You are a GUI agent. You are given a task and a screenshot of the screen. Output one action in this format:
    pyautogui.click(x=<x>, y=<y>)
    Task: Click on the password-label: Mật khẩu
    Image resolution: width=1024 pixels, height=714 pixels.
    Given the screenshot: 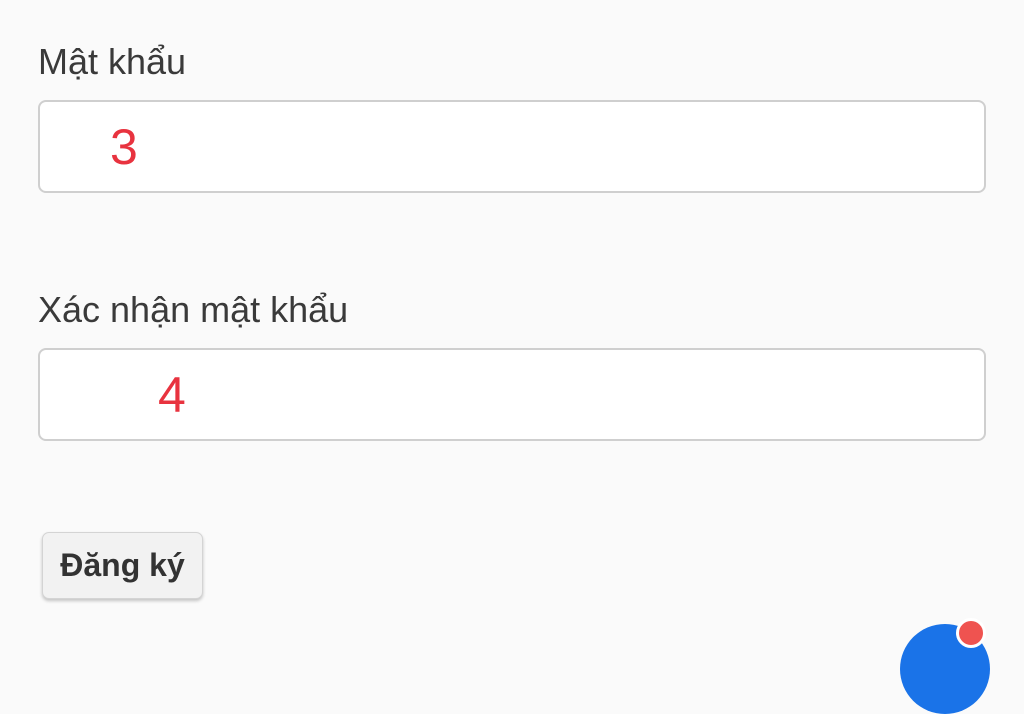 What is the action you would take?
    pyautogui.click(x=112, y=61)
    